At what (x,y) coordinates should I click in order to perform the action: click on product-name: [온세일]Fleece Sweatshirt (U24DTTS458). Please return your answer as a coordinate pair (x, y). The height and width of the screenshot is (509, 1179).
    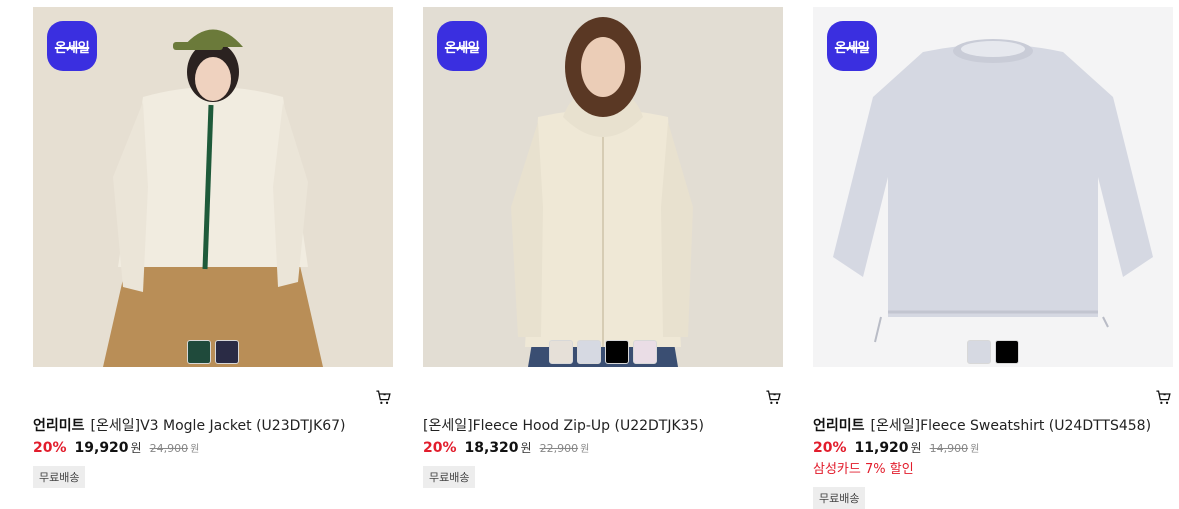
    Looking at the image, I should click on (1011, 426).